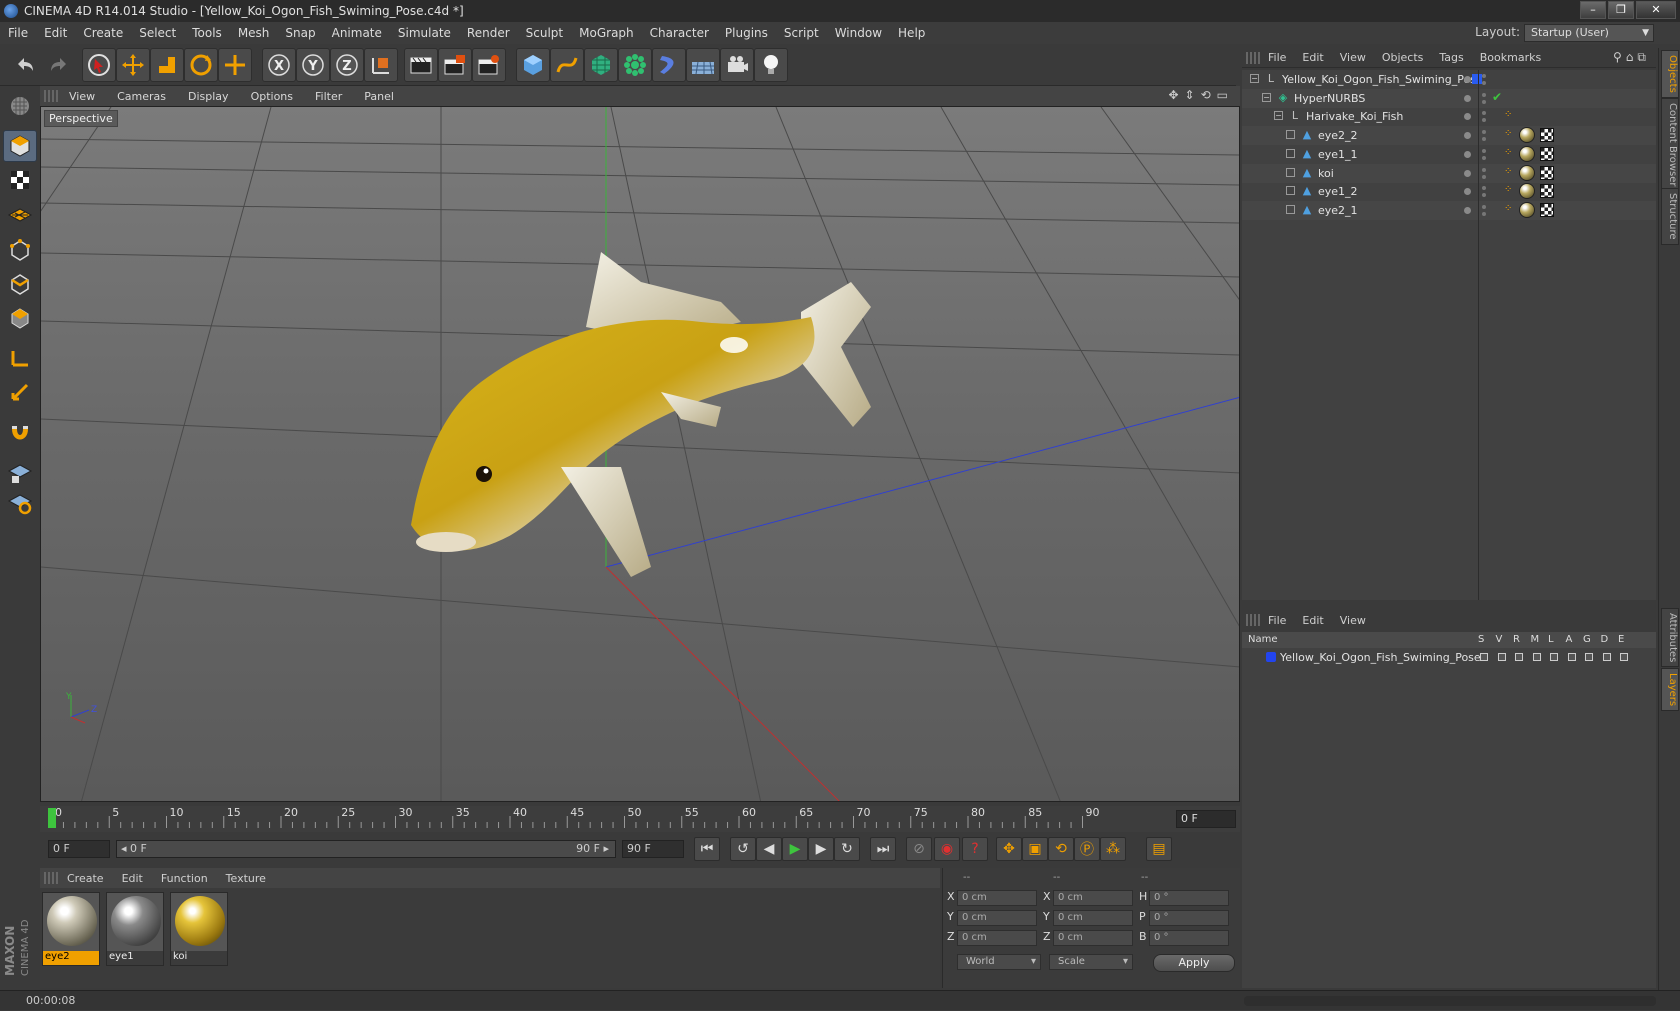 This screenshot has width=1680, height=1011. I want to click on menu-window: Window, so click(858, 33).